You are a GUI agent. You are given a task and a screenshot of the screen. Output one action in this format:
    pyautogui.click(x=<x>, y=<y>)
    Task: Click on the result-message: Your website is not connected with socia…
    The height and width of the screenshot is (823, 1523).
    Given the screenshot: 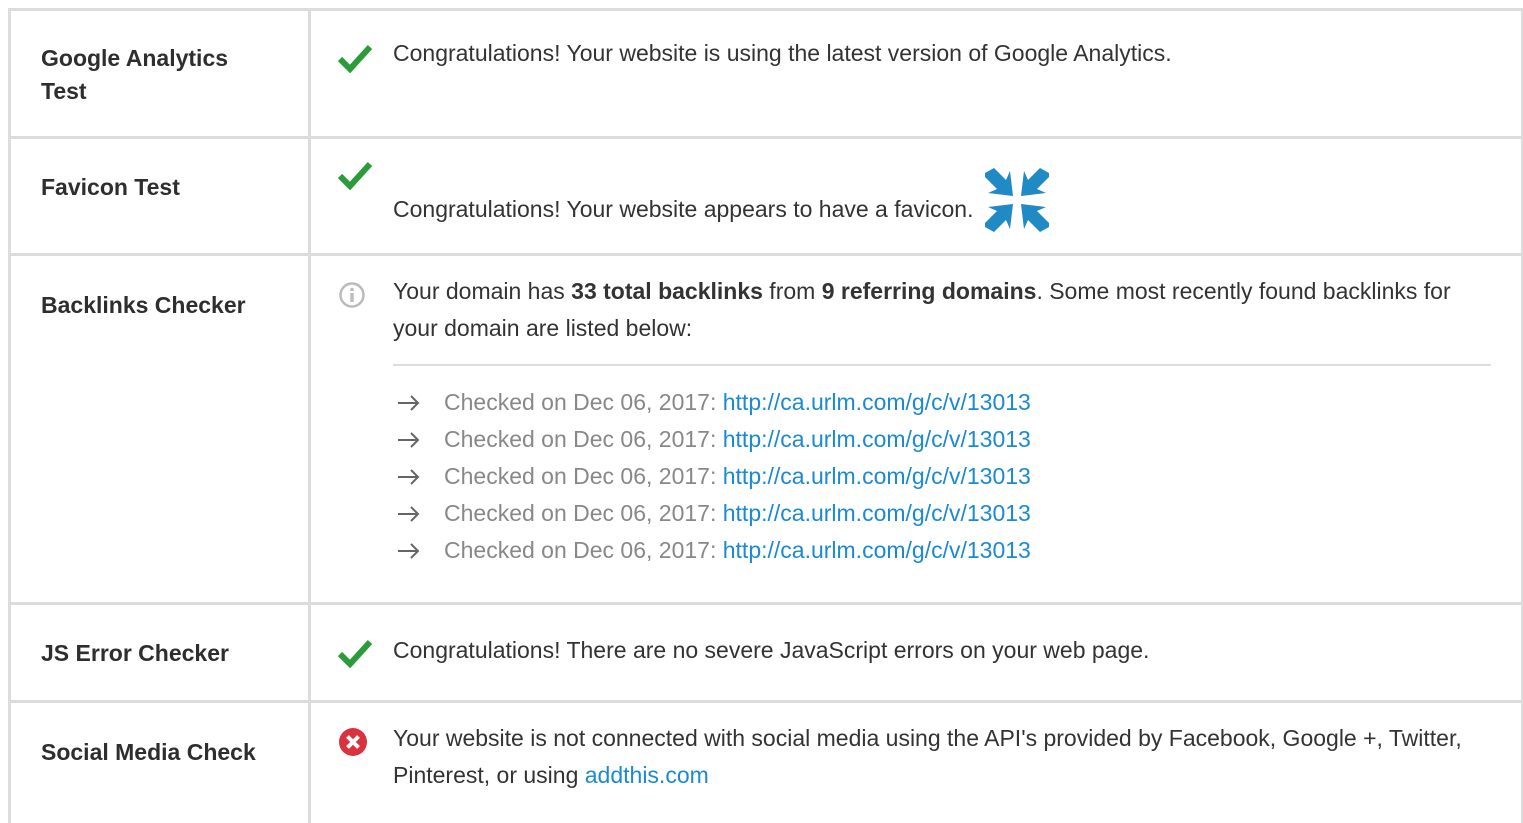 What is the action you would take?
    pyautogui.click(x=927, y=756)
    